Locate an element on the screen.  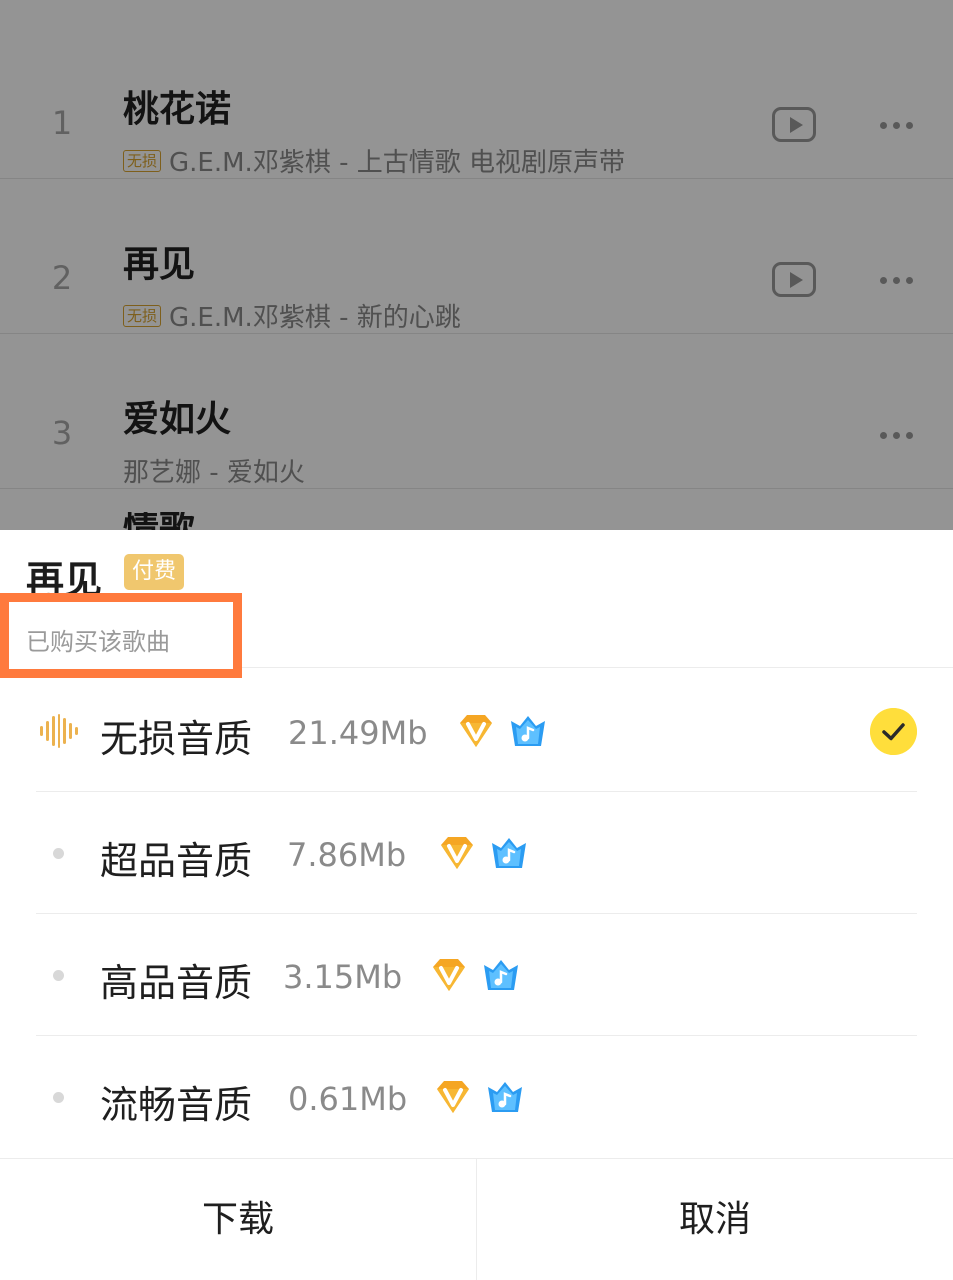
quality-size: 3.15Mb is located at coordinates (343, 977).